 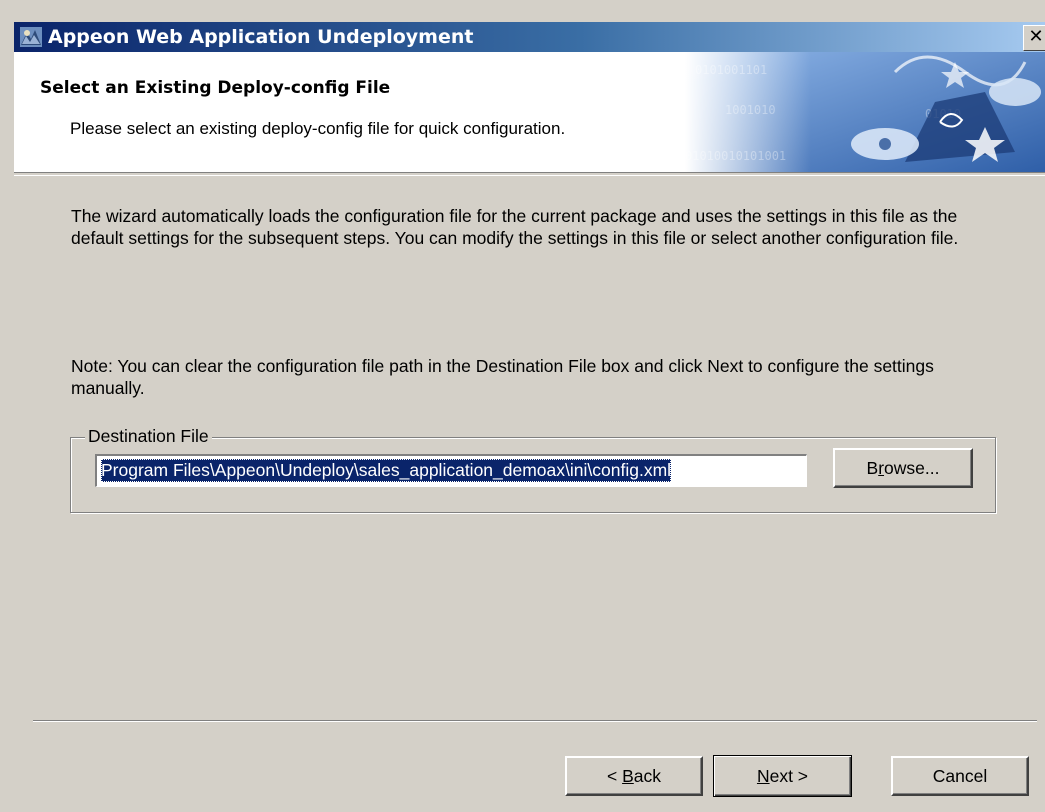 What do you see at coordinates (865, 112) in the screenshot?
I see `wizard-banner-art: 0101001101 1001010 01010010101001 01010` at bounding box center [865, 112].